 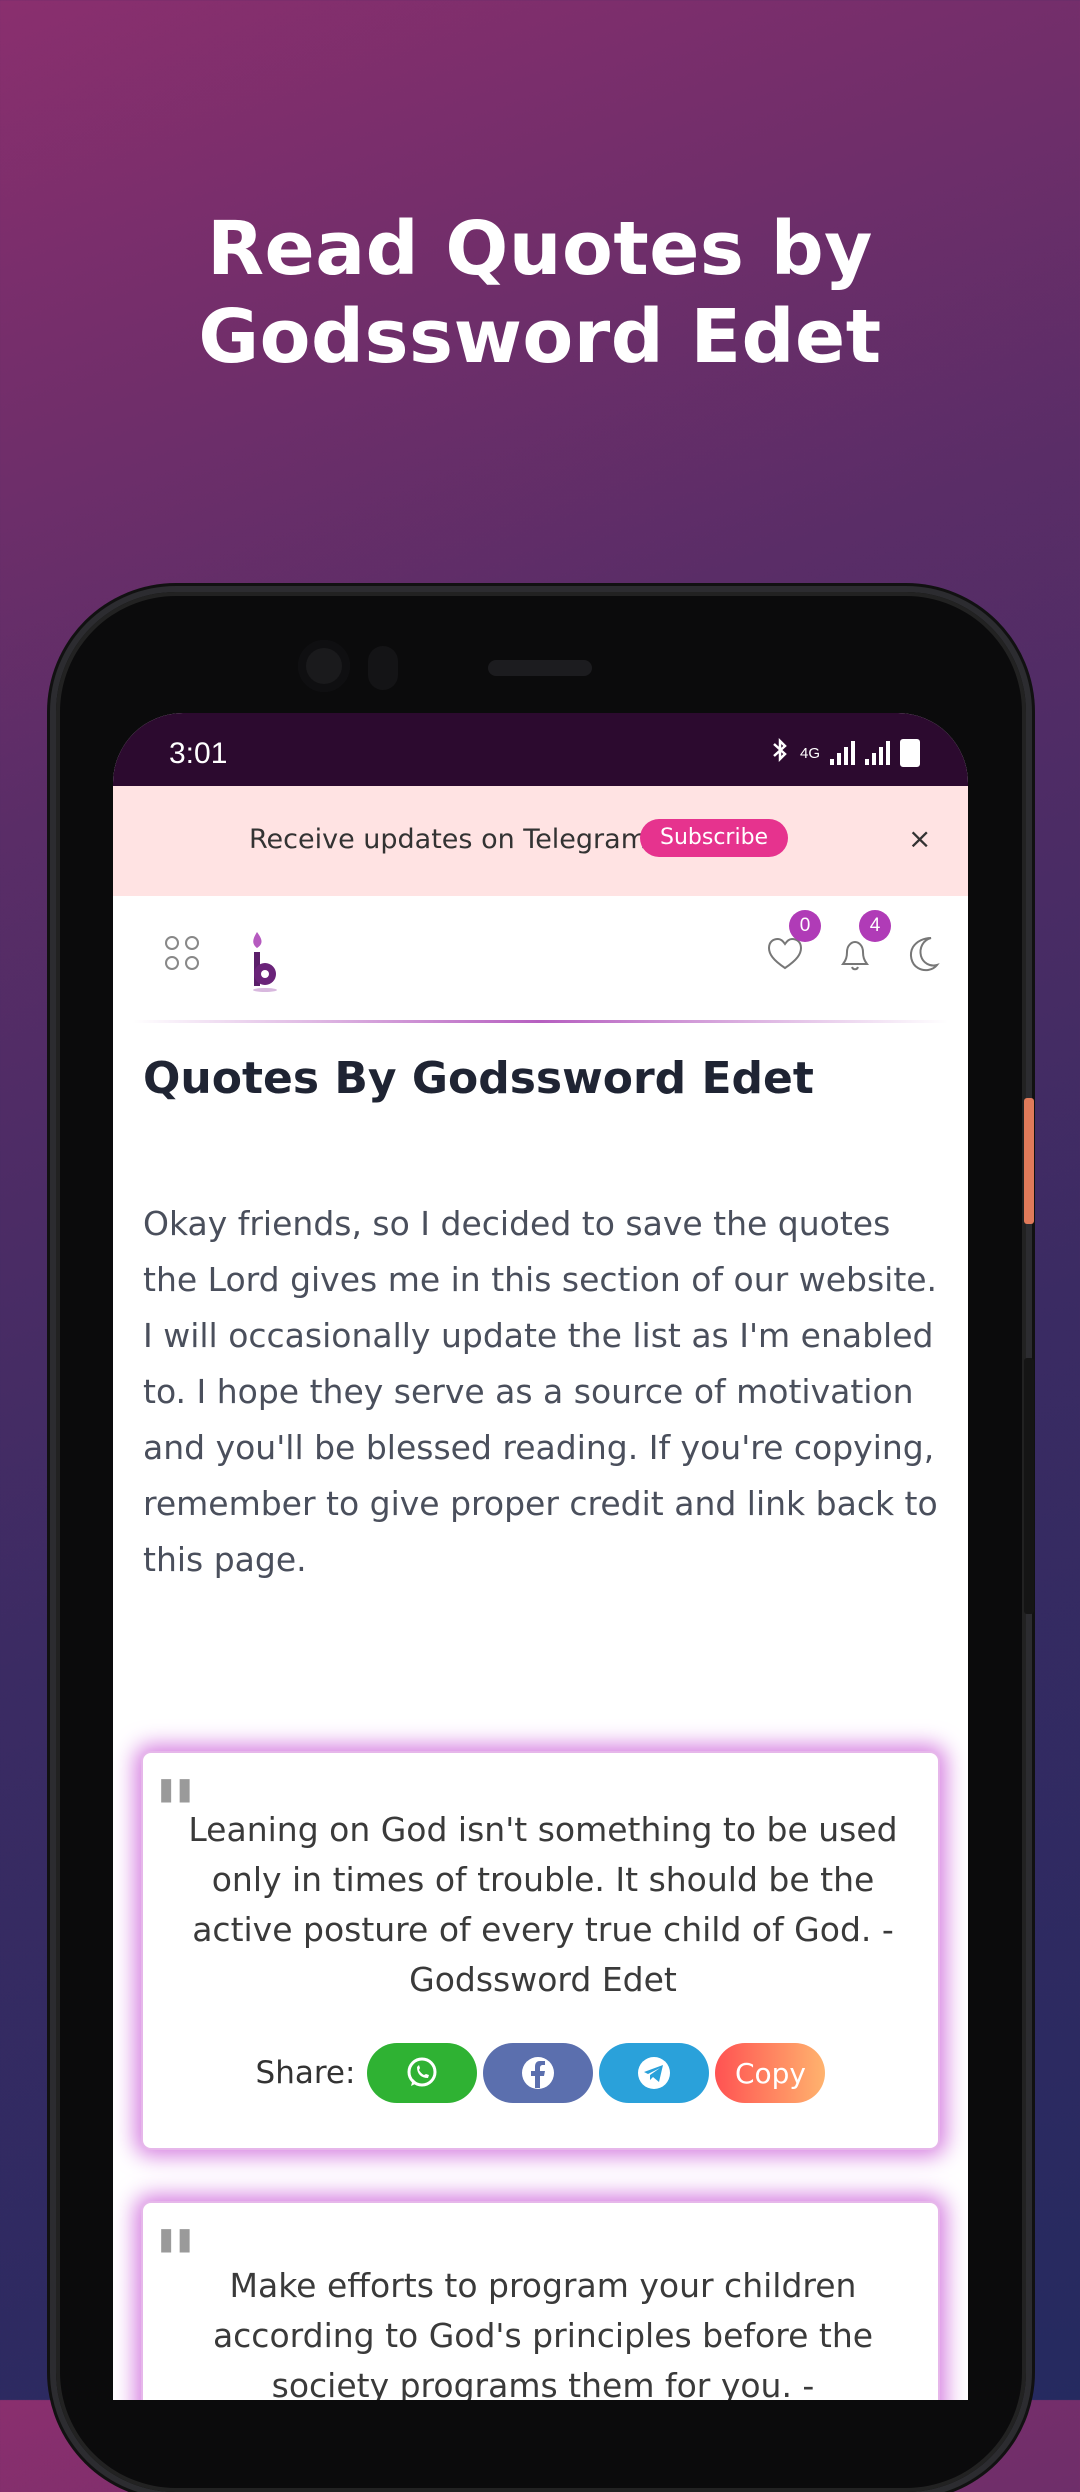 What do you see at coordinates (540, 1021) in the screenshot?
I see `header-divider` at bounding box center [540, 1021].